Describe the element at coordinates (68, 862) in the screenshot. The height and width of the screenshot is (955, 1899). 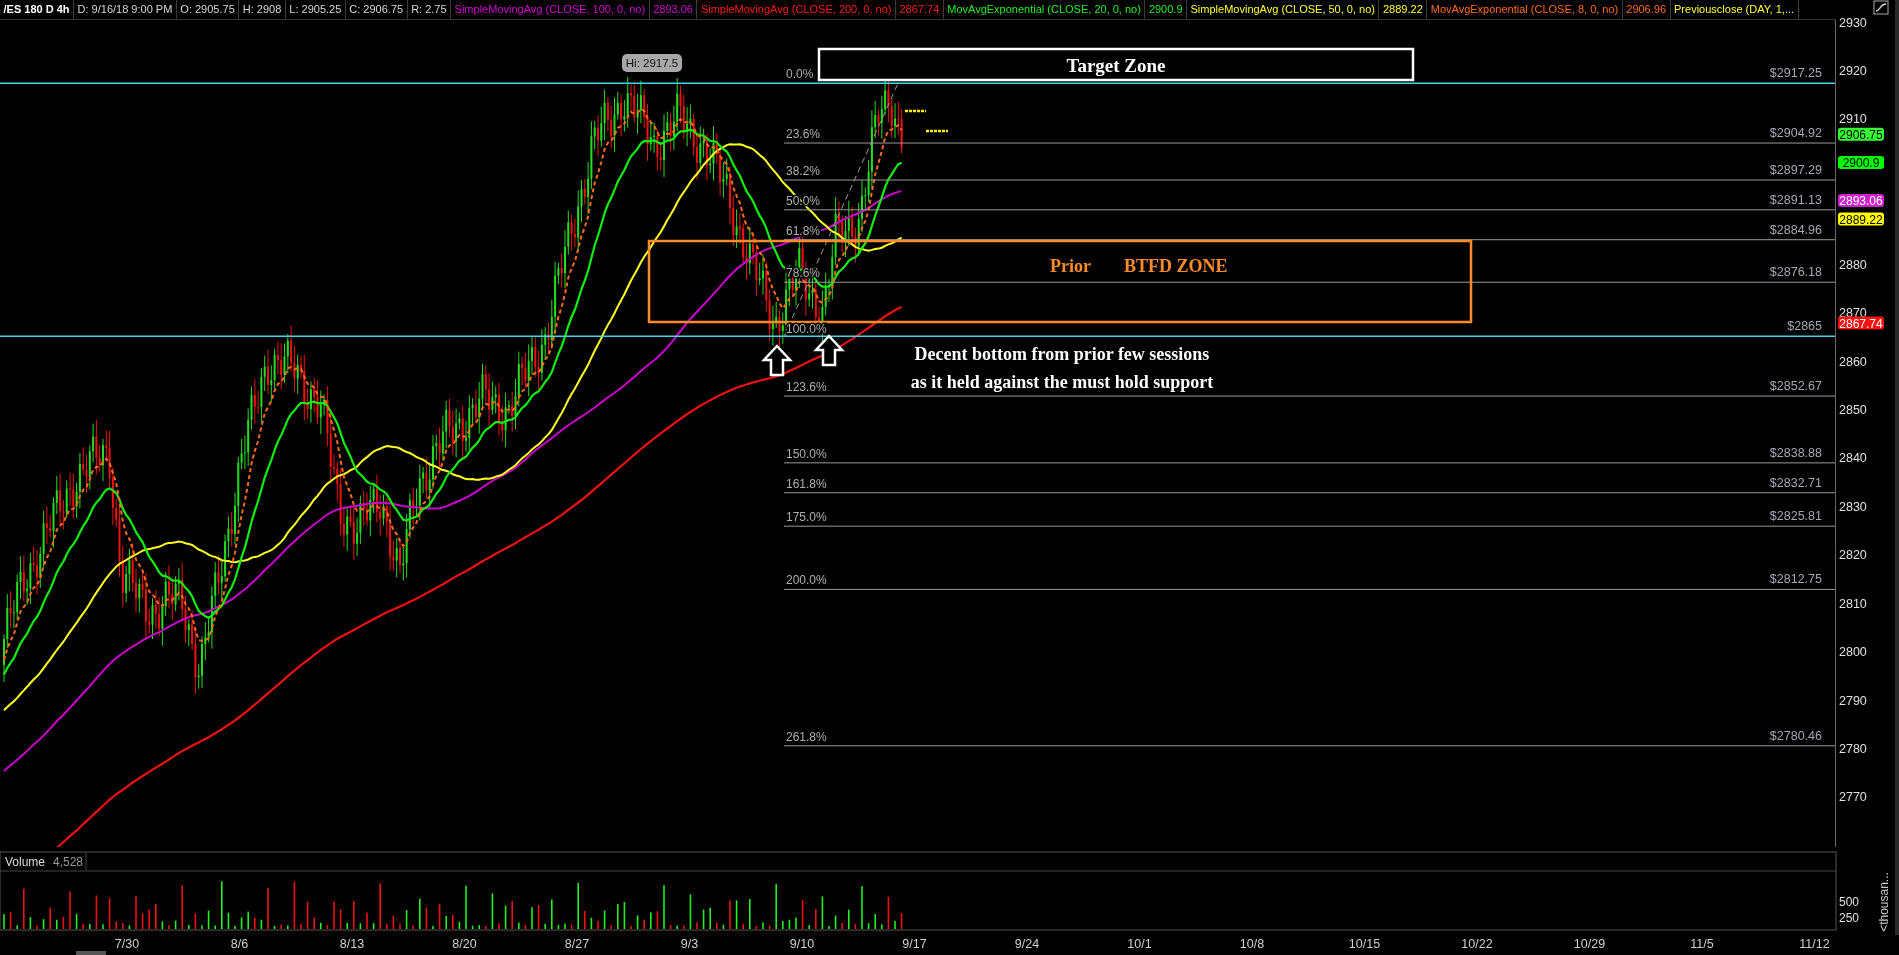
I see `volume-value: 4,528` at that location.